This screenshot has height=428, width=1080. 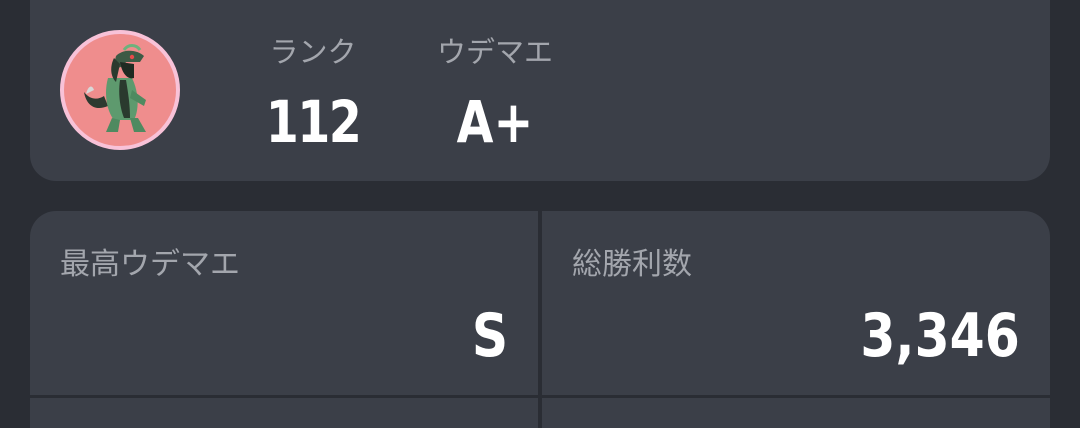 I want to click on avatar, so click(x=120, y=90).